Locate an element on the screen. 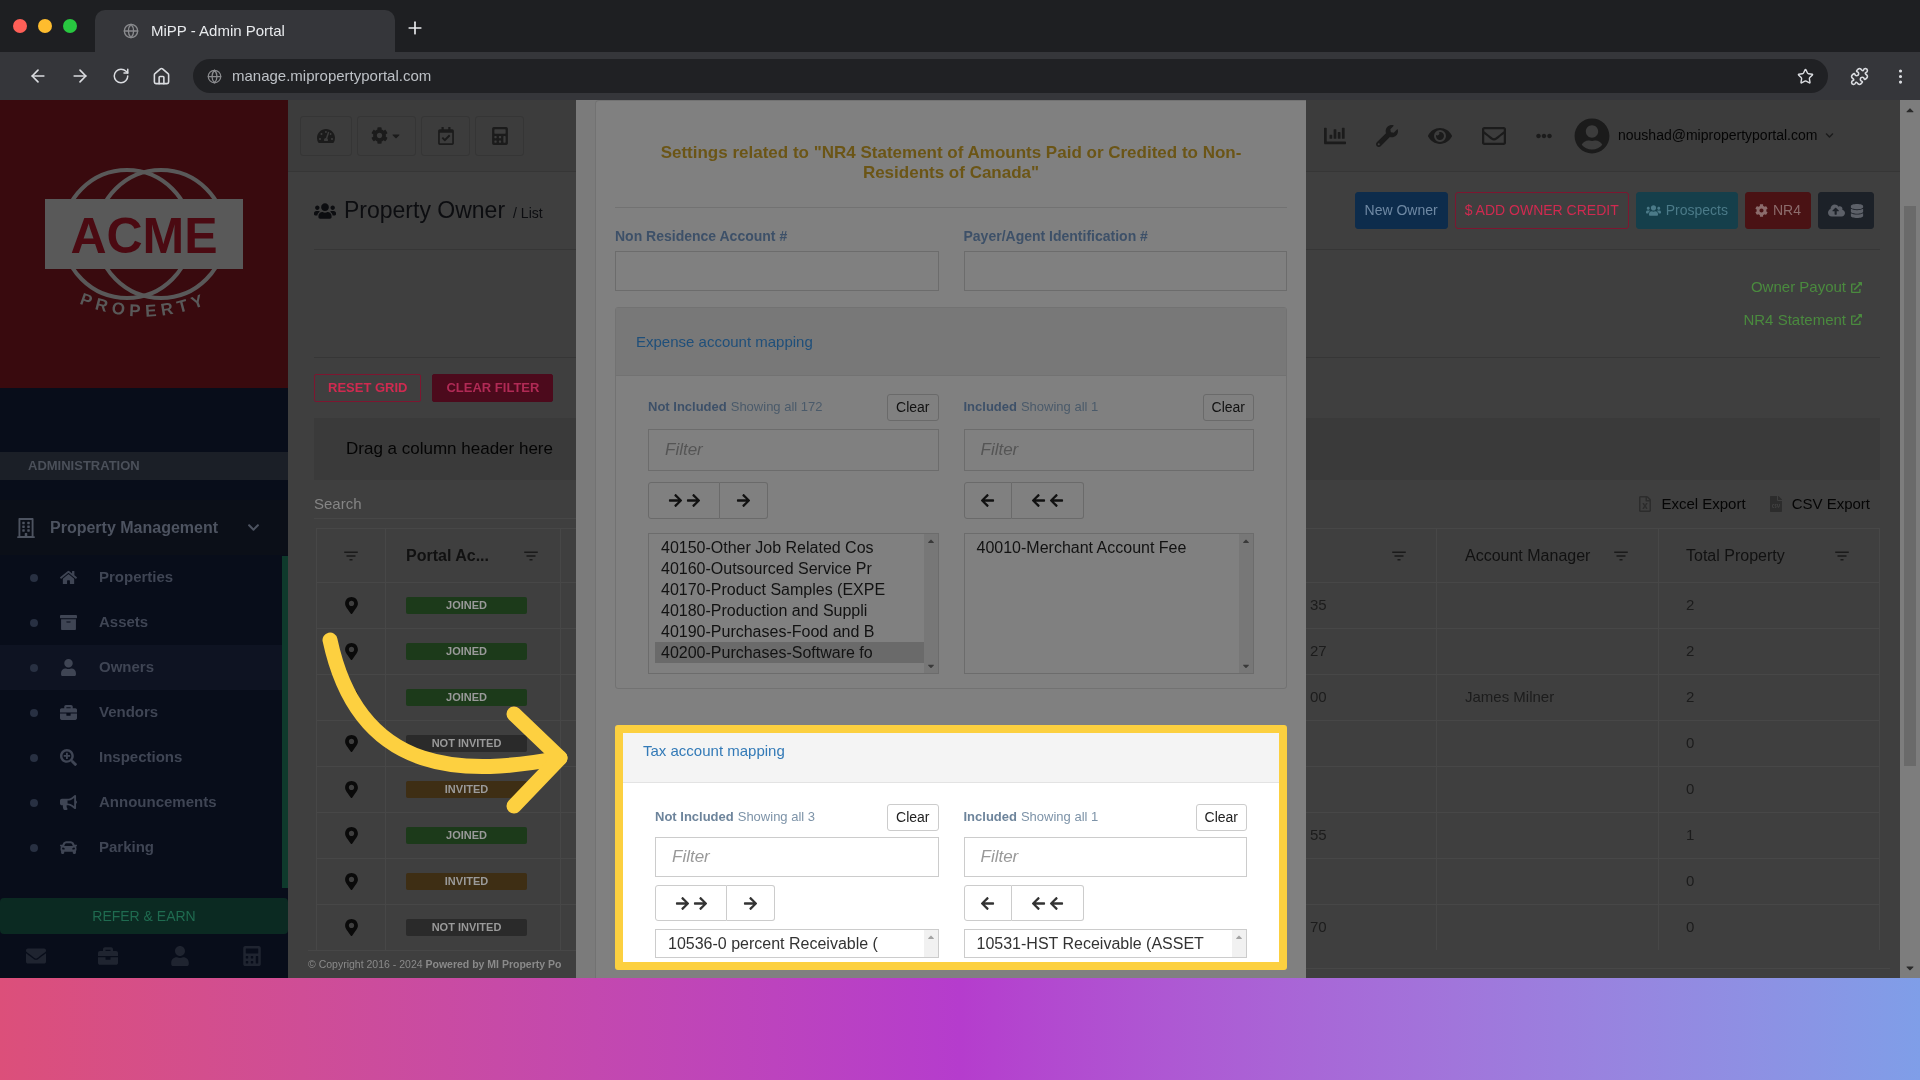  copyright-text: © Copyright 2016 - 2024 Powered by MI Property Po is located at coordinates (435, 964).